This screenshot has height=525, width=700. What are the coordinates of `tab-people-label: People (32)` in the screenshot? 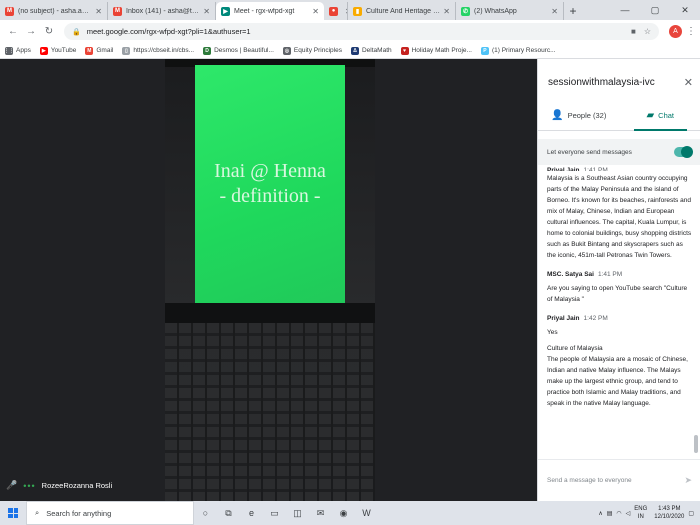 It's located at (587, 115).